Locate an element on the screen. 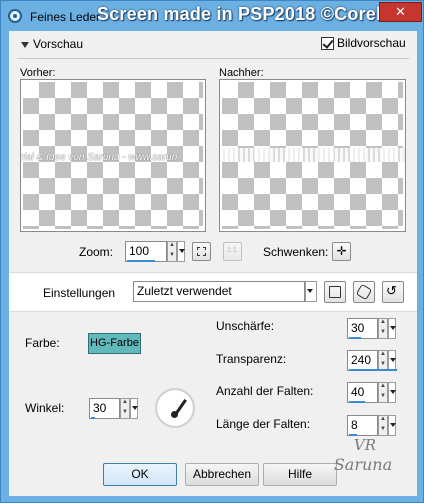 The image size is (424, 503). save-preset-button is located at coordinates (335, 292).